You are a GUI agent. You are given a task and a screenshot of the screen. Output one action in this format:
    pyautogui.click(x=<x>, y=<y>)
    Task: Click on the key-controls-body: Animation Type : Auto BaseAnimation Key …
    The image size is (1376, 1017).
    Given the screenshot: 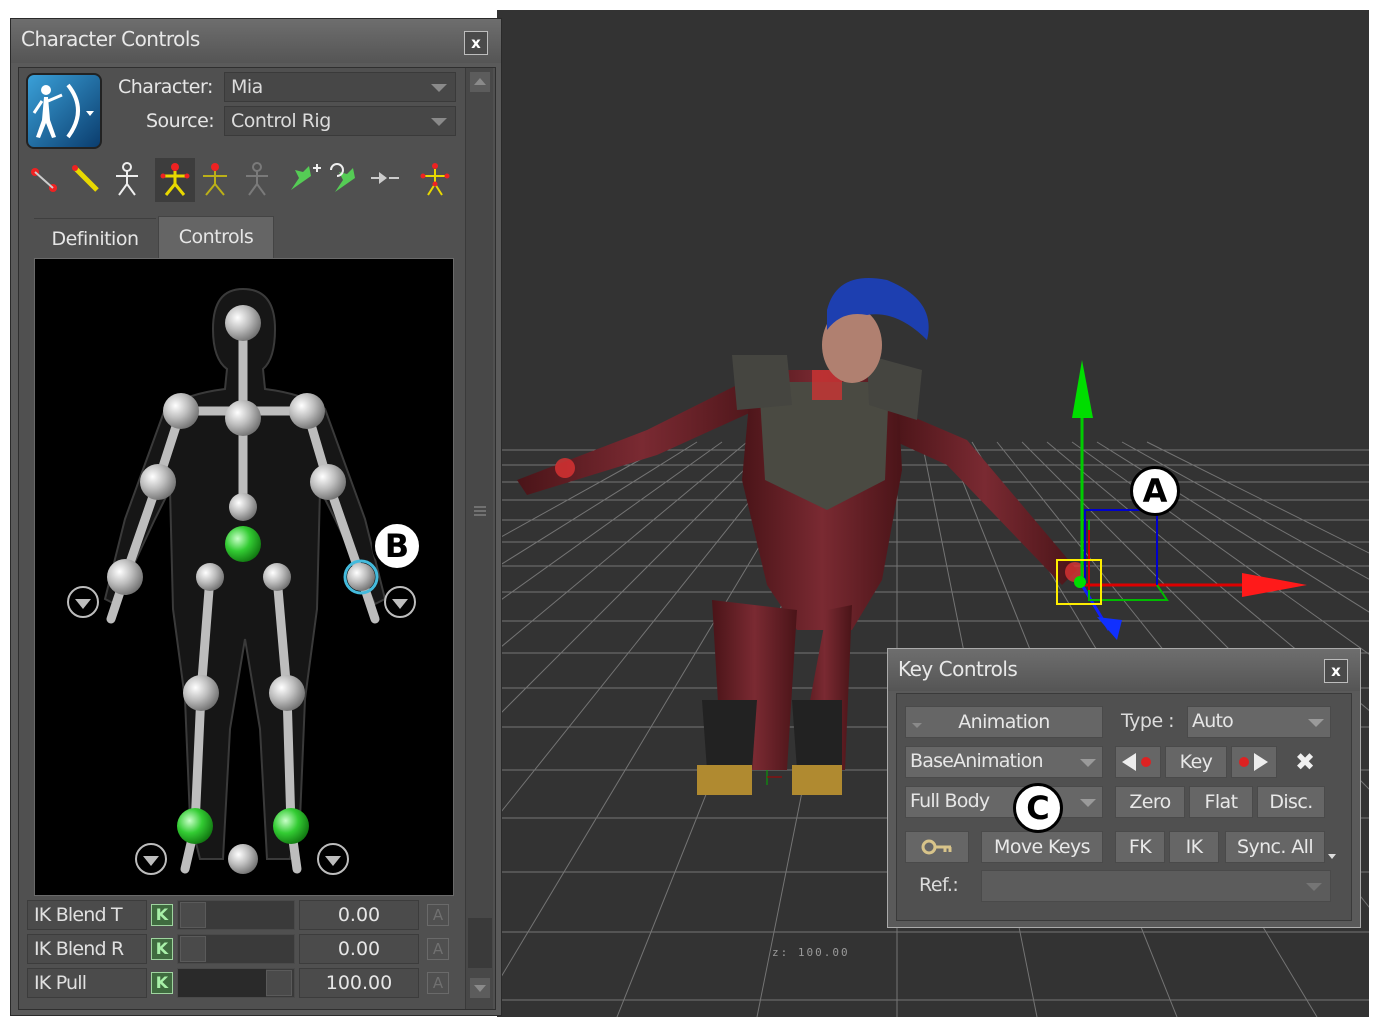 What is the action you would take?
    pyautogui.click(x=1124, y=807)
    